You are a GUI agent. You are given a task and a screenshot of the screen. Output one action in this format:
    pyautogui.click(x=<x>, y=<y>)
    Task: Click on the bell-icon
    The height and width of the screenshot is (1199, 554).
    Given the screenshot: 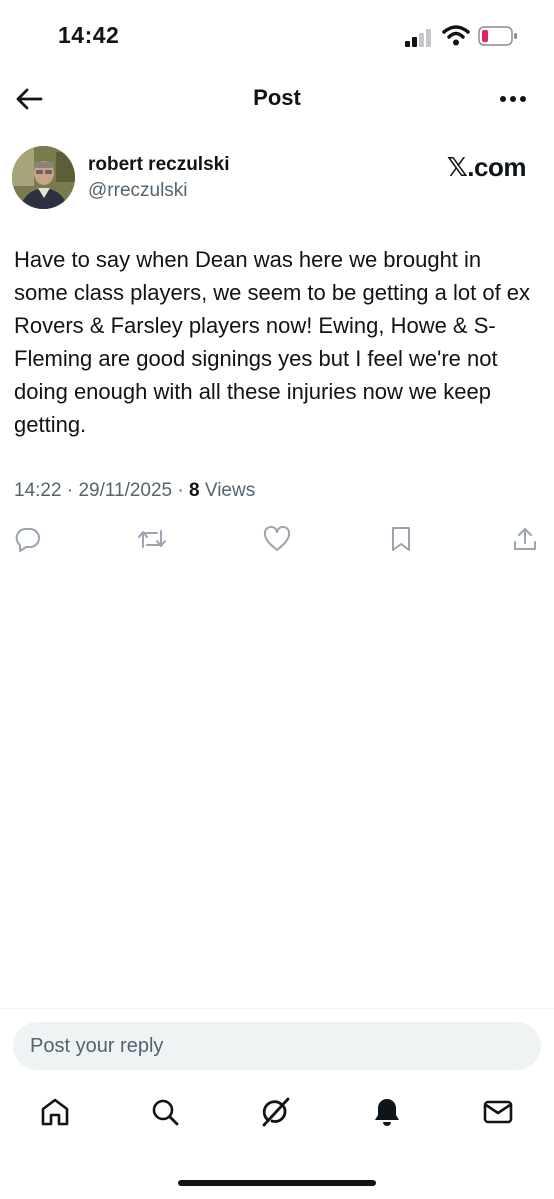 What is the action you would take?
    pyautogui.click(x=387, y=1112)
    